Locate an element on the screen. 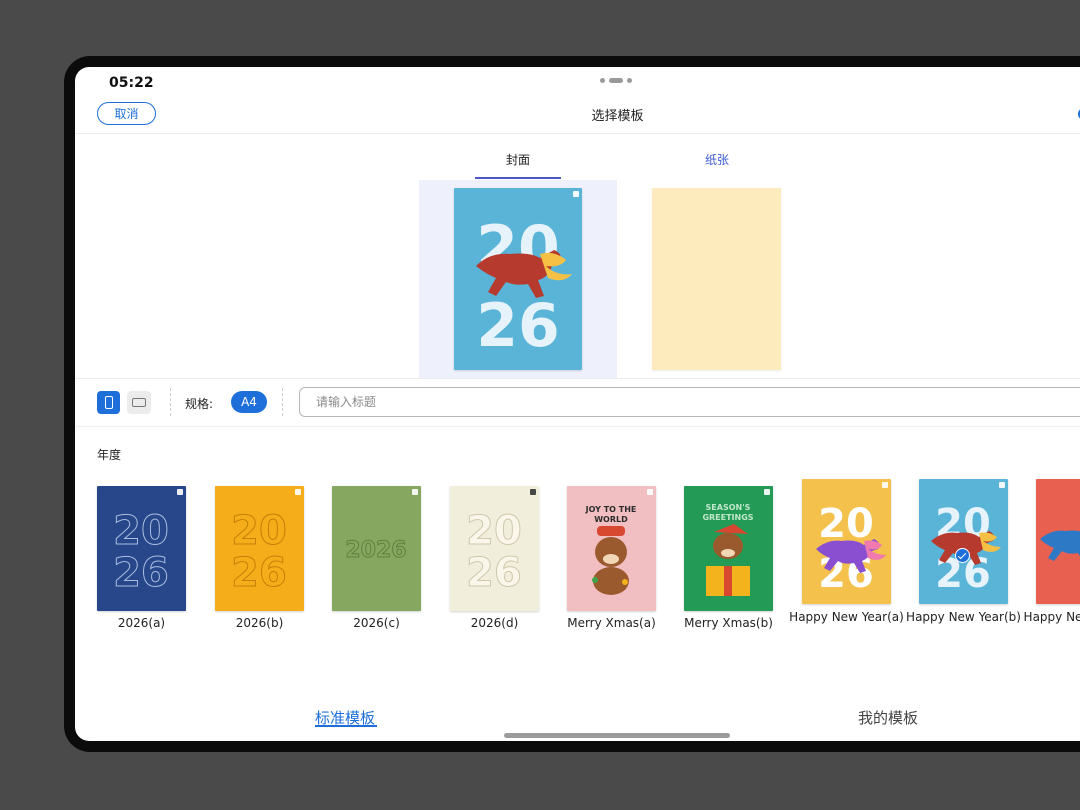 This screenshot has height=810, width=1080. header-divider is located at coordinates (577, 133).